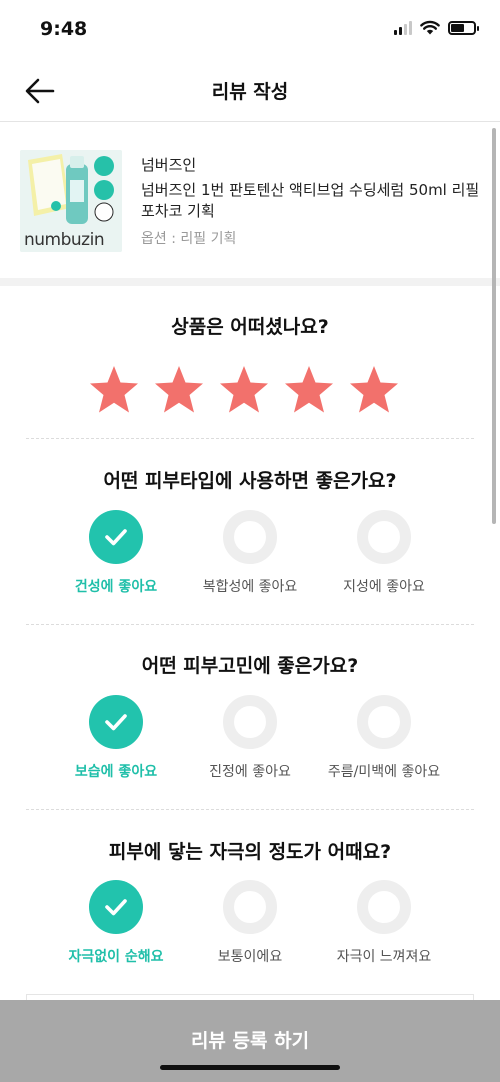 The height and width of the screenshot is (1082, 500). Describe the element at coordinates (250, 282) in the screenshot. I see `section-divider` at that location.